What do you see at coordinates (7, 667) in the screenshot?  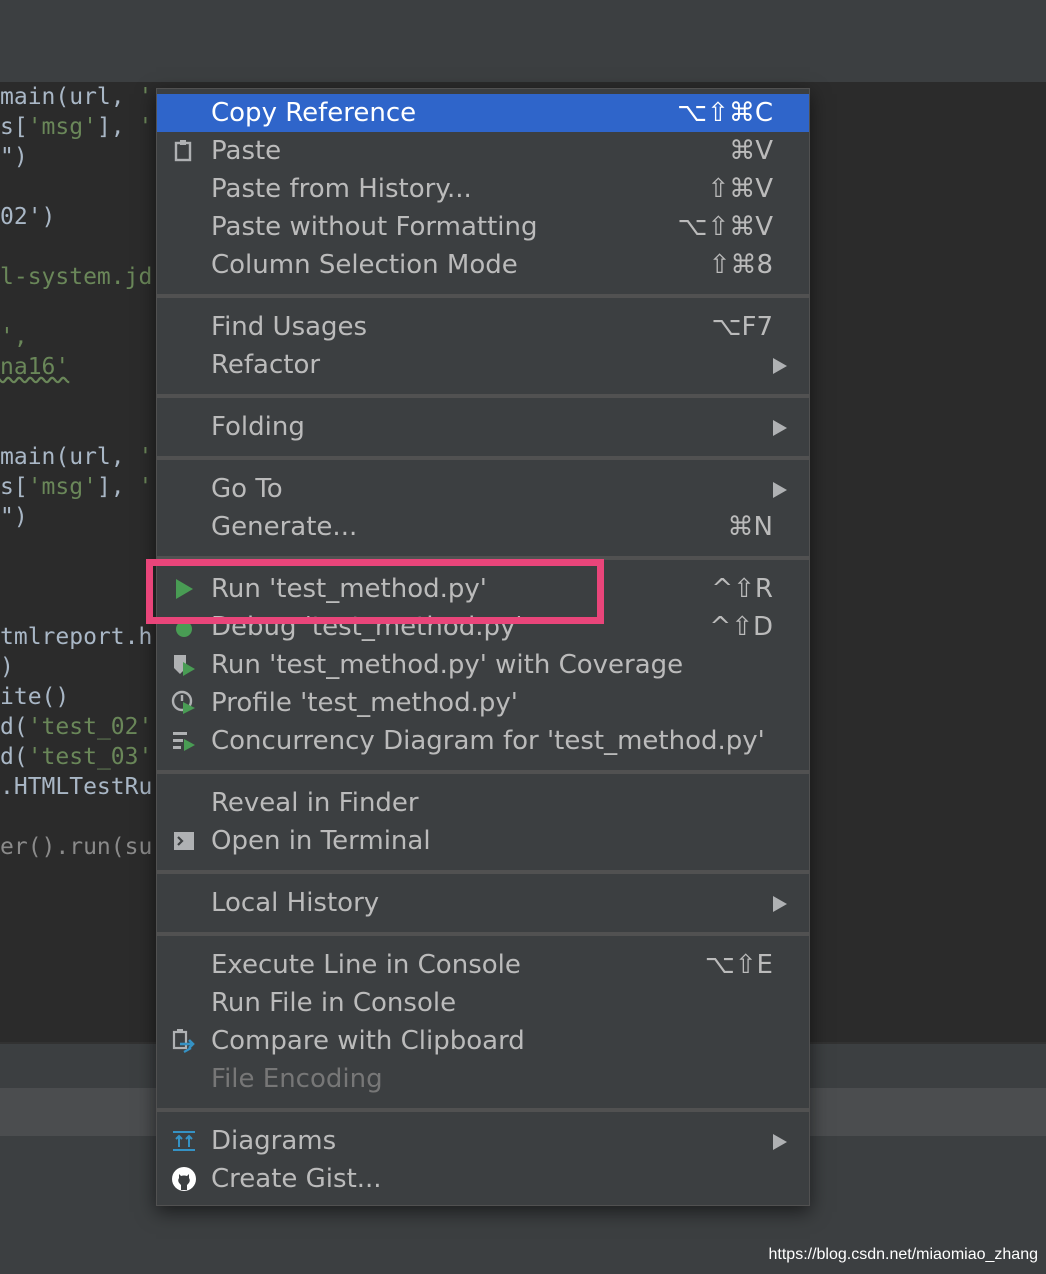 I see `code-line: )` at bounding box center [7, 667].